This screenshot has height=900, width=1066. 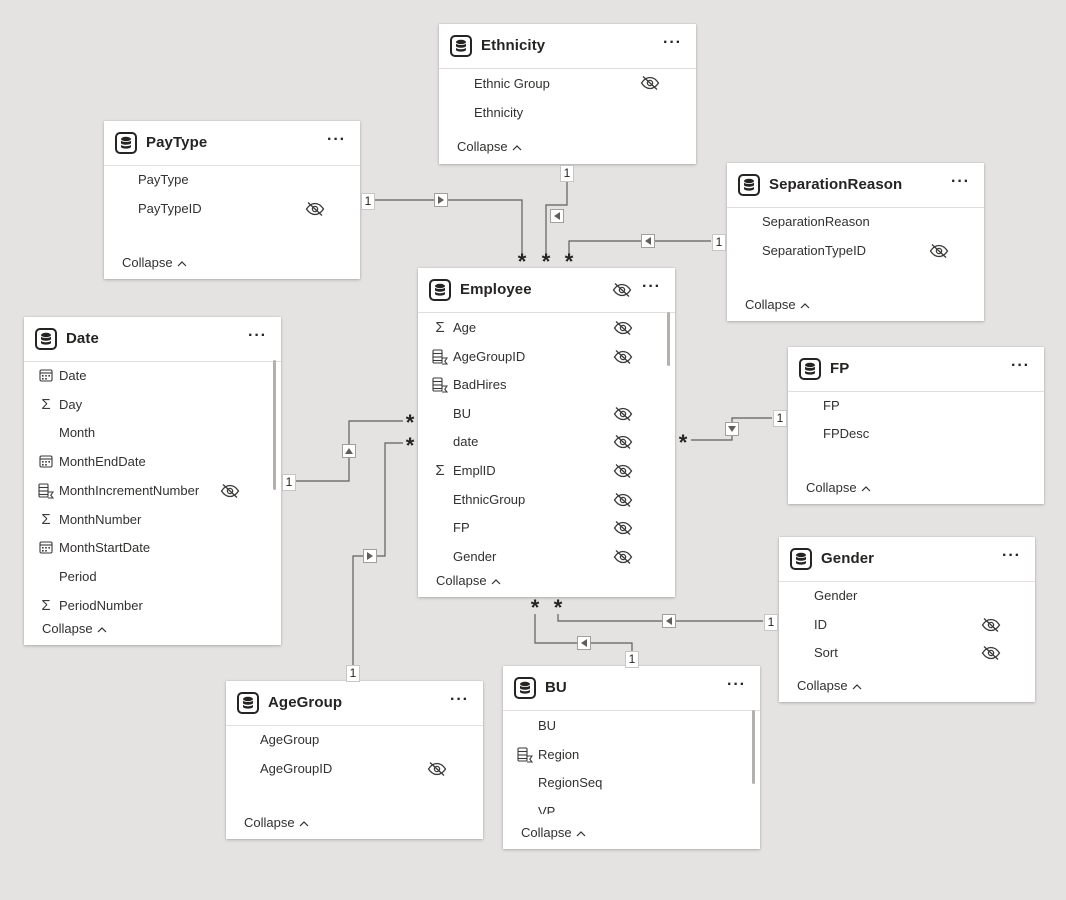 I want to click on field-list: BU Region RegionSeq VP, so click(x=631, y=762).